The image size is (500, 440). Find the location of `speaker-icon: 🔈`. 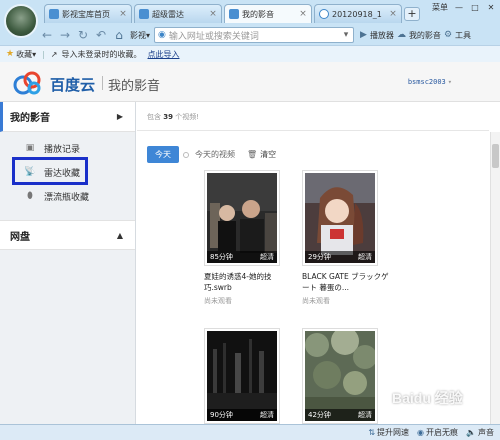

speaker-icon: 🔈 is located at coordinates (471, 432).